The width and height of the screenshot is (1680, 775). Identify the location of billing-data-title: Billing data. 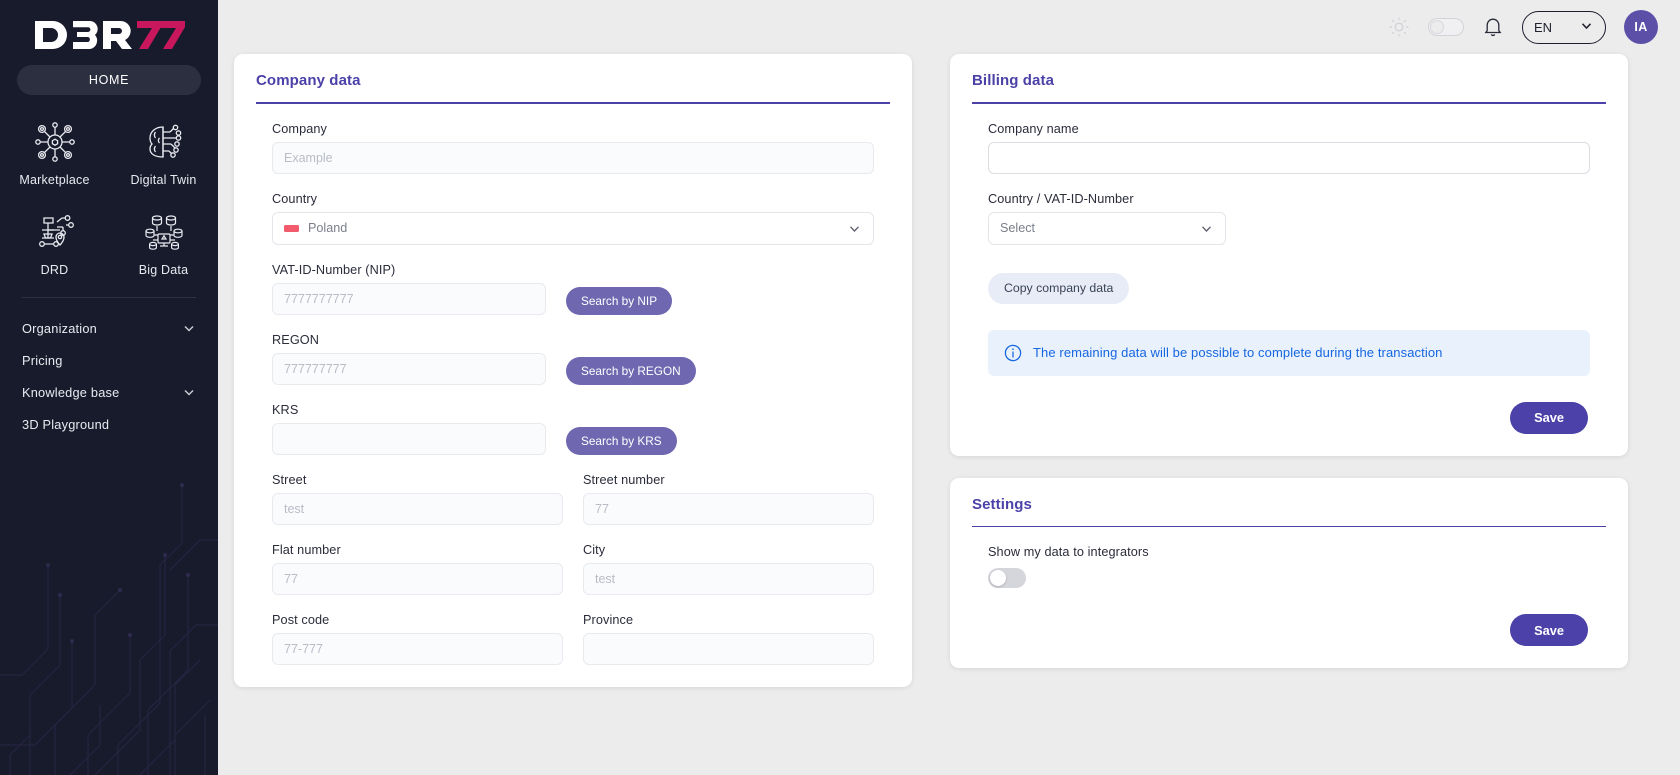
(1013, 80).